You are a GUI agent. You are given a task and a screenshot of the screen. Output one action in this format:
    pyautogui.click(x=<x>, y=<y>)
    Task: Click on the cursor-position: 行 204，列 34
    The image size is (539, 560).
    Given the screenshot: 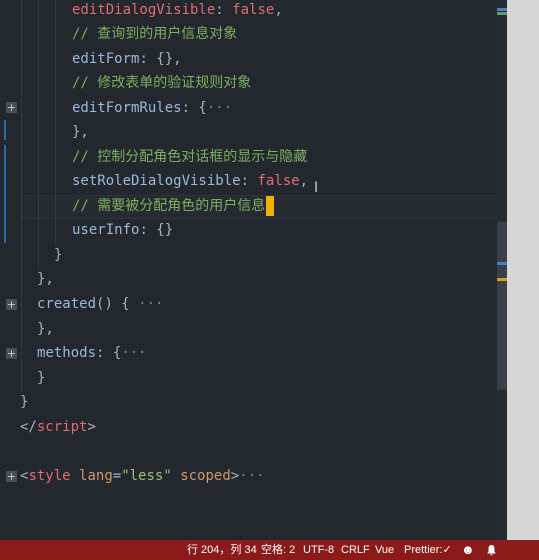 What is the action you would take?
    pyautogui.click(x=222, y=550)
    